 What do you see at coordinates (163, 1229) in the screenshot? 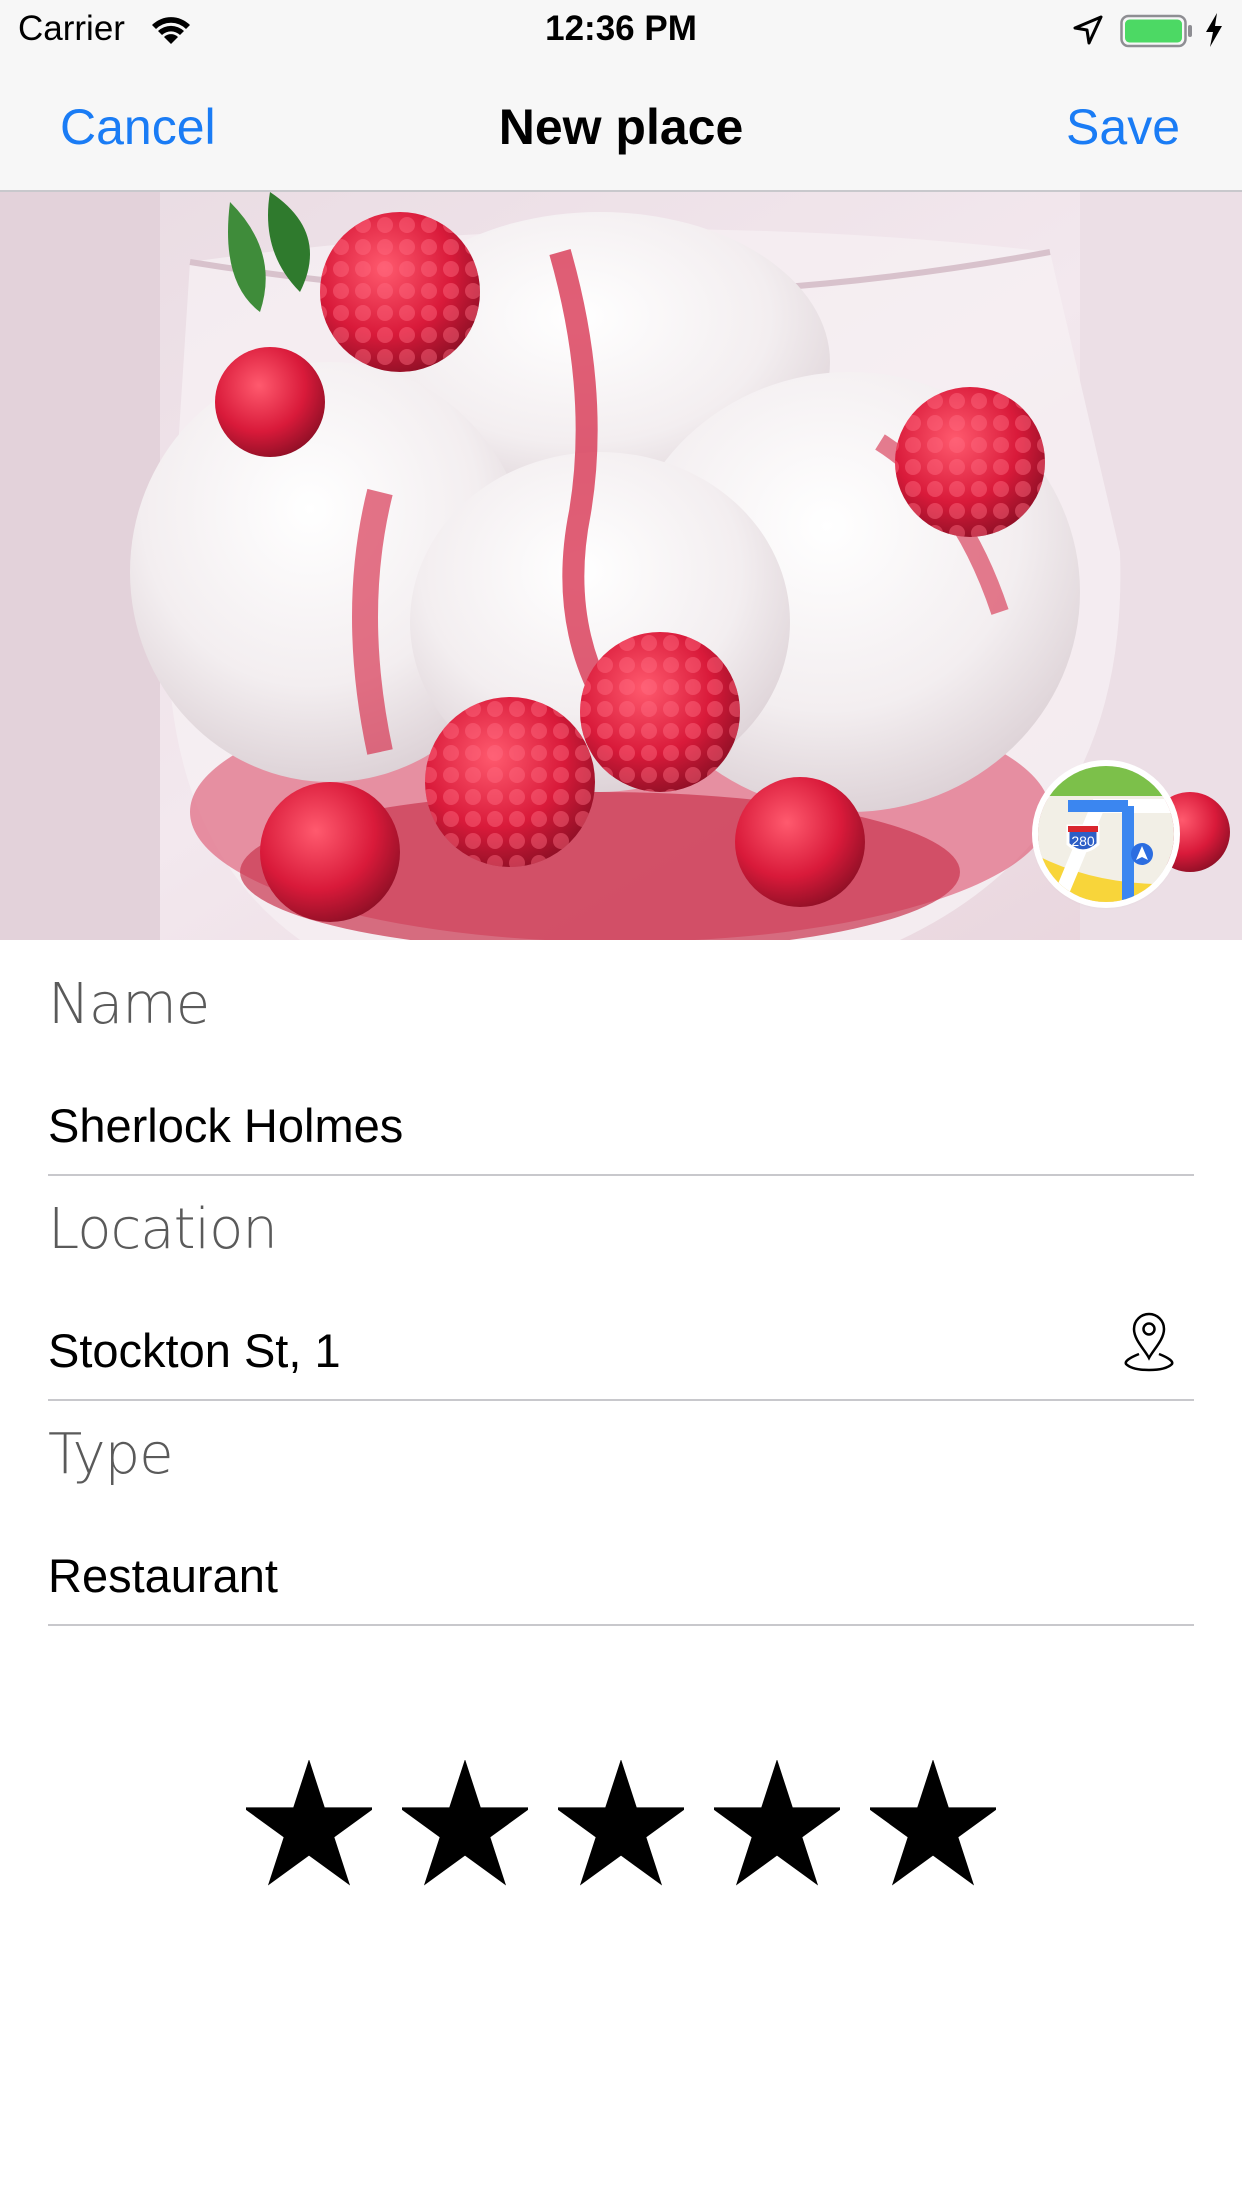
I see `location-label: Location` at bounding box center [163, 1229].